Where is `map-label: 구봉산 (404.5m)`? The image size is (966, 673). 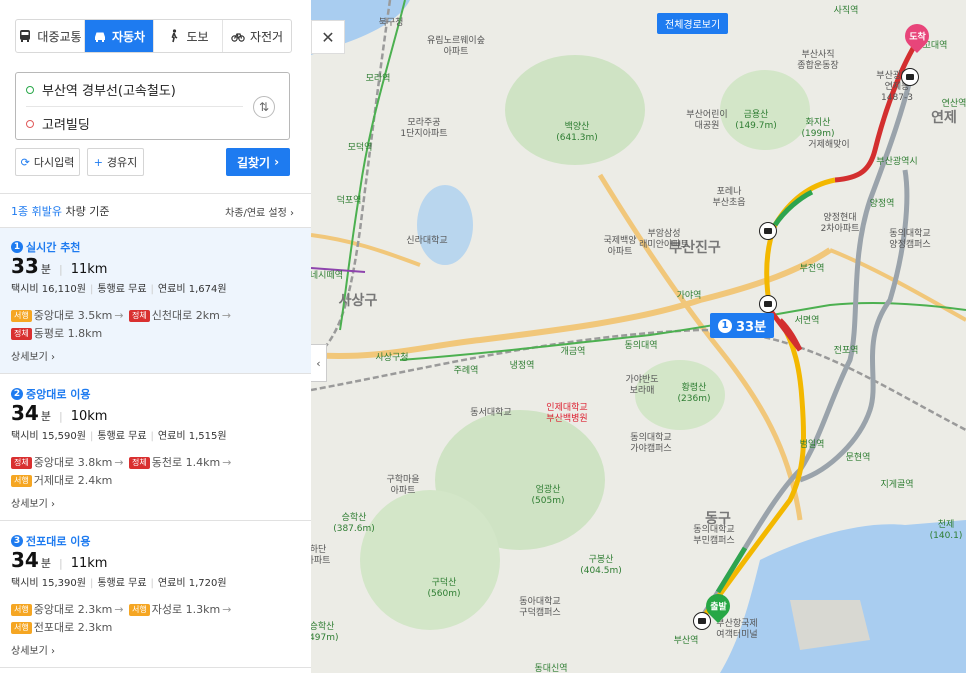 map-label: 구봉산 (404.5m) is located at coordinates (601, 565).